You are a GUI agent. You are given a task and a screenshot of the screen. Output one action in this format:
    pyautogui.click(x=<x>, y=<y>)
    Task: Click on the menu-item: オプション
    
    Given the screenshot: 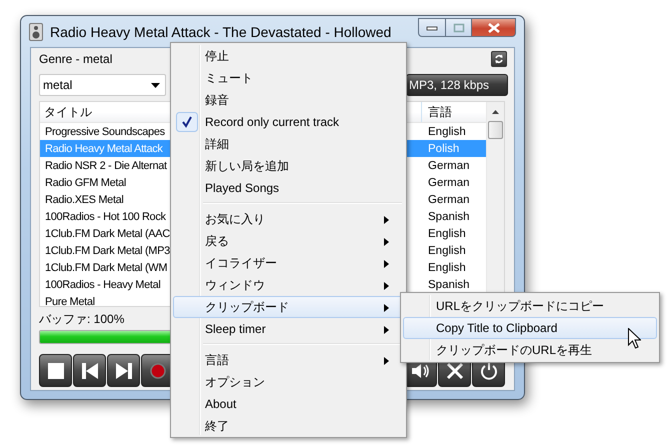 What is the action you would take?
    pyautogui.click(x=288, y=382)
    